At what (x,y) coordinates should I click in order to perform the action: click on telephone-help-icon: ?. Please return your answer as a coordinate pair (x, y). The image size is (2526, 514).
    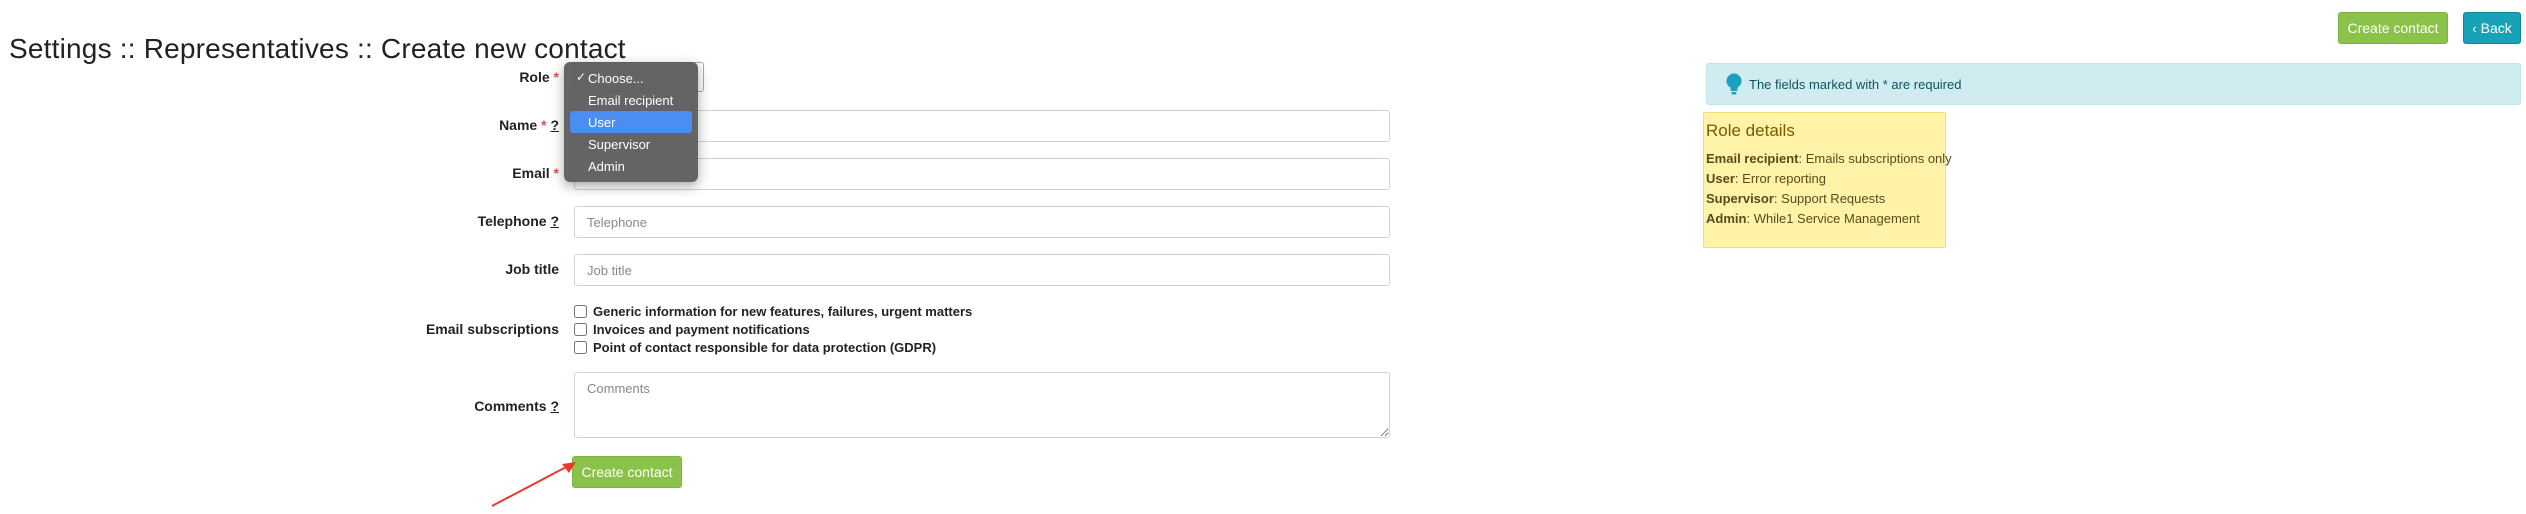
    Looking at the image, I should click on (554, 221).